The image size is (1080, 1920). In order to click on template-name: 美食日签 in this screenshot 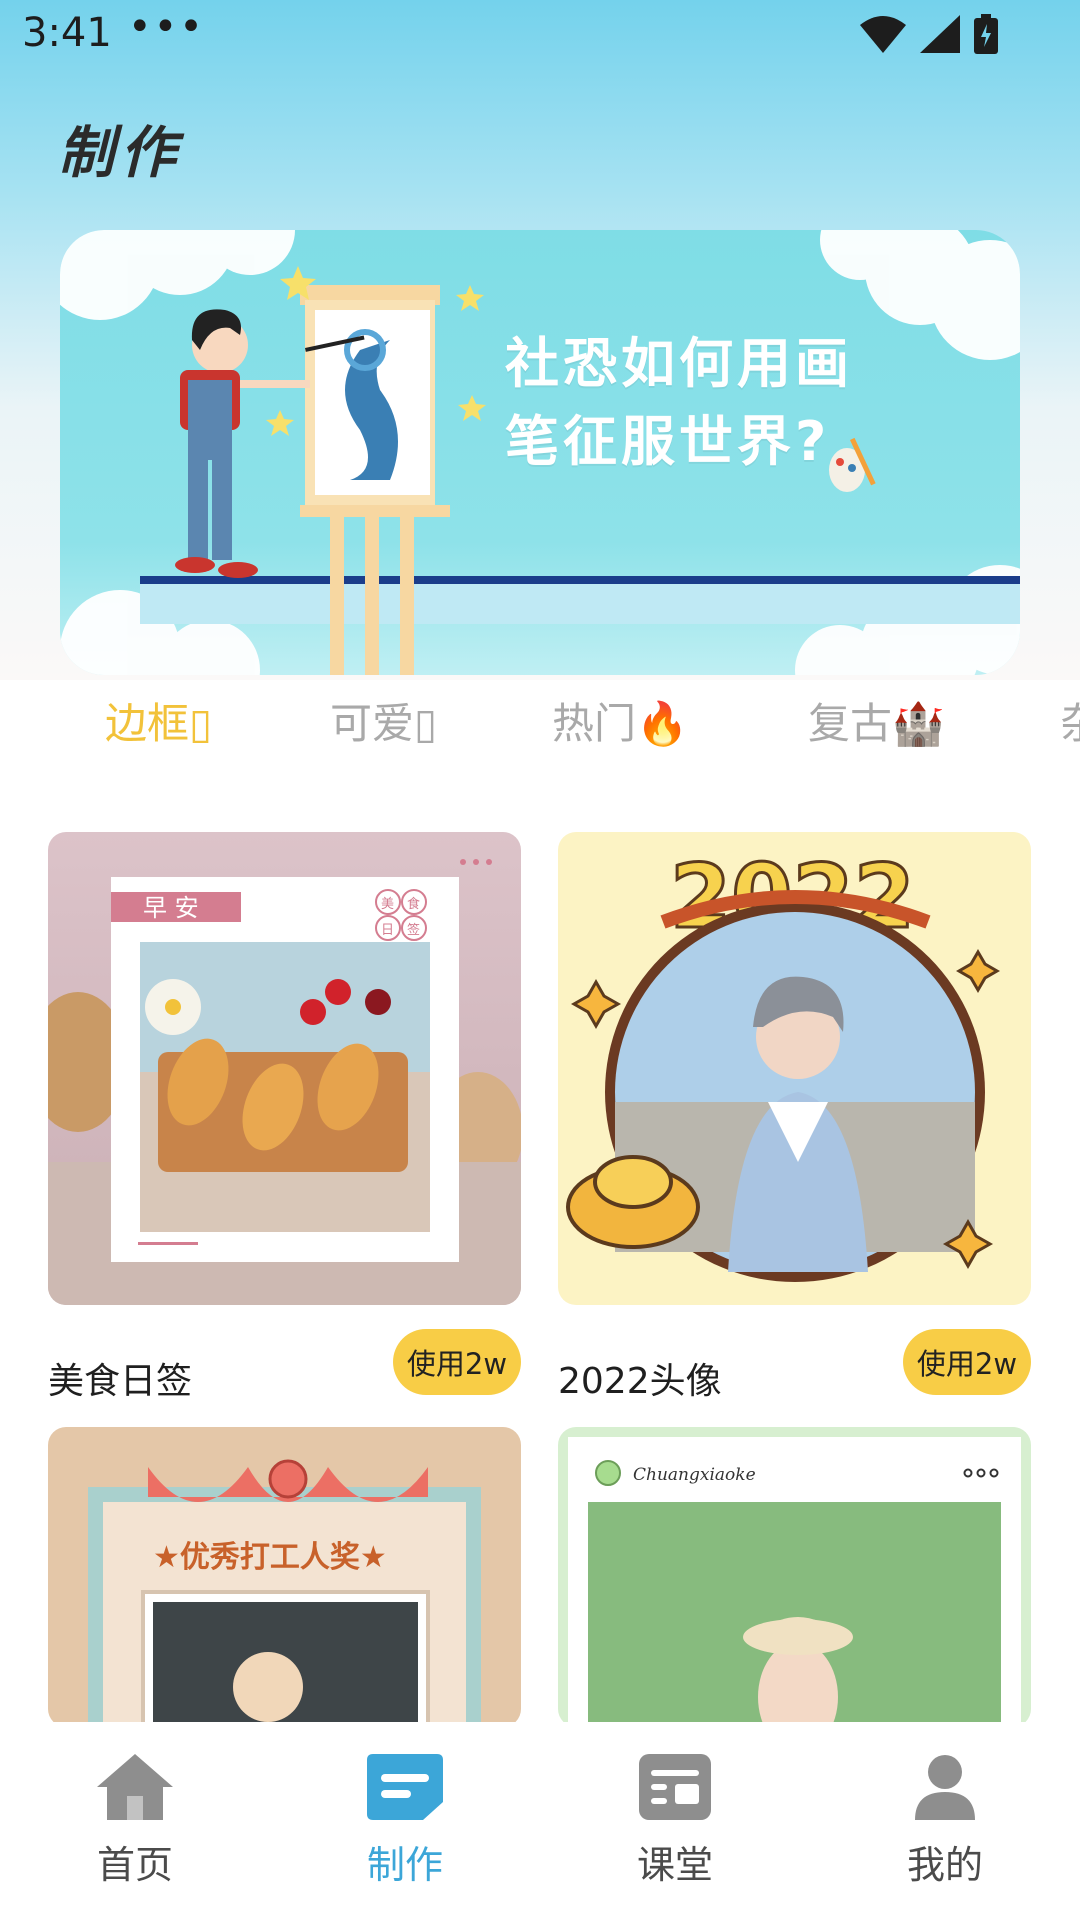, I will do `click(120, 1381)`.